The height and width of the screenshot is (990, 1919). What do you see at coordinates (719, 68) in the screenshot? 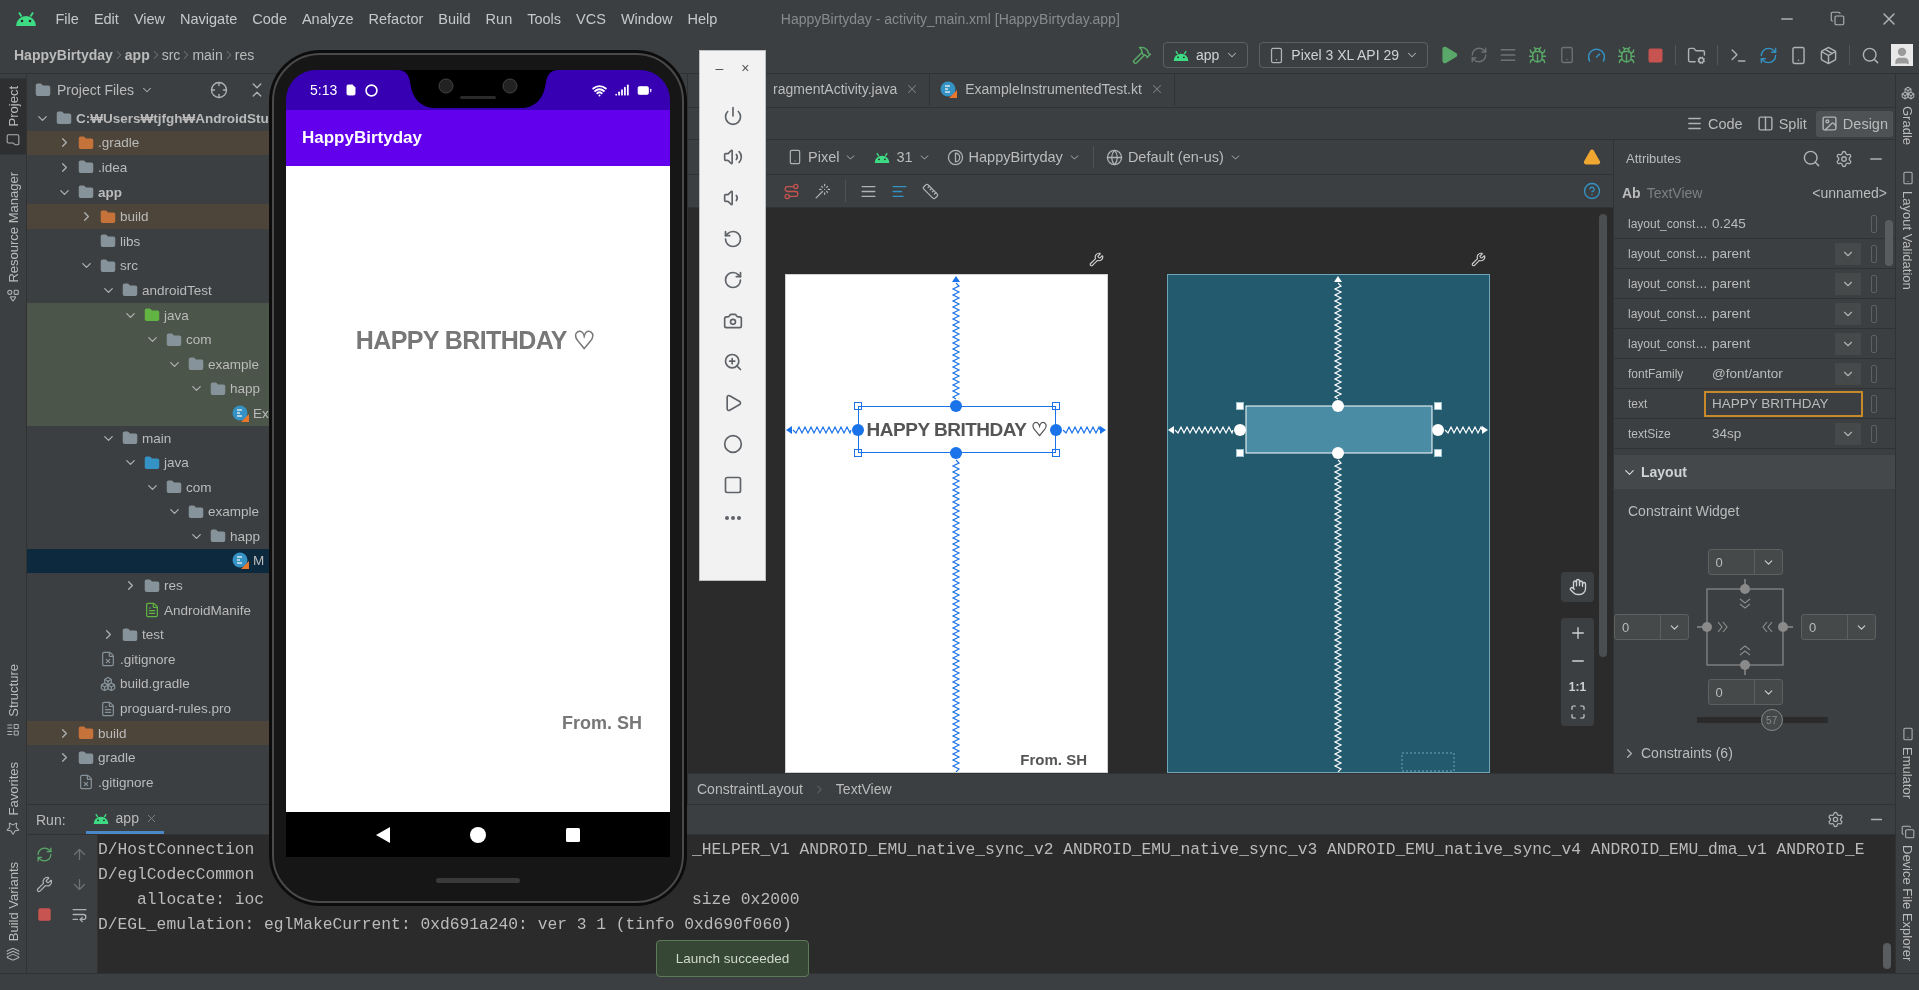
I see `window-control-button: –` at bounding box center [719, 68].